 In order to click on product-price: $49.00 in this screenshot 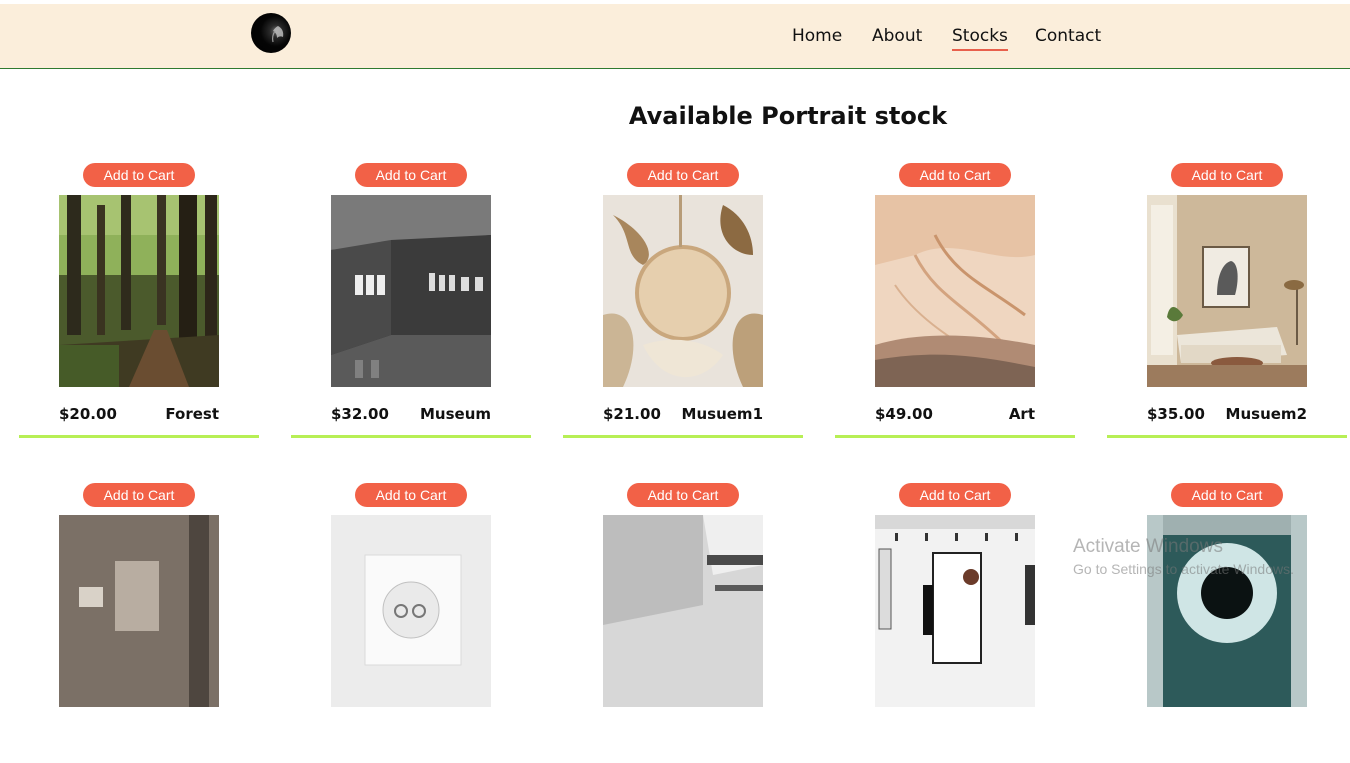, I will do `click(904, 414)`.